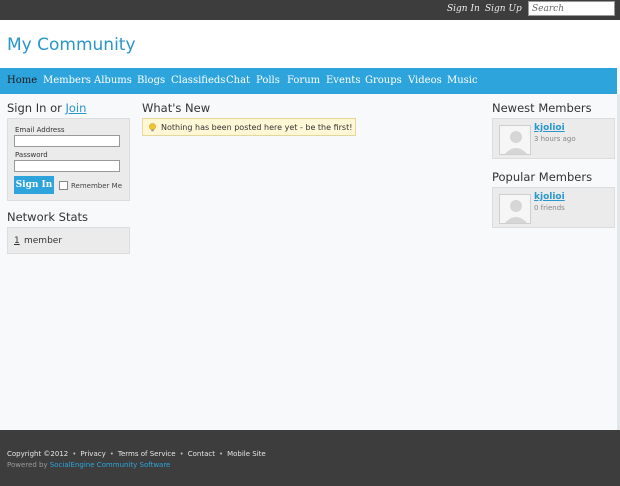 The image size is (620, 486). I want to click on signin-title: Sign In or Join, so click(46, 108).